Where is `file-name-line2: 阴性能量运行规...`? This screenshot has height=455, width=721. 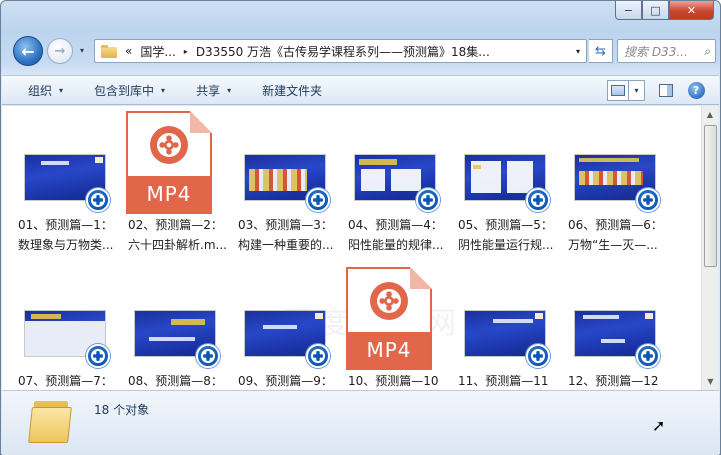
file-name-line2: 阴性能量运行规... is located at coordinates (506, 245).